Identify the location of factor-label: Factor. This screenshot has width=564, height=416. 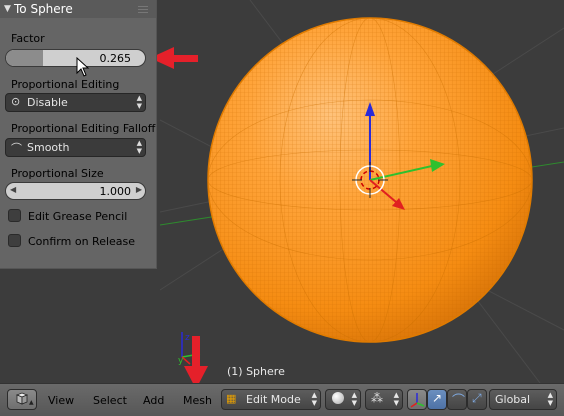
(28, 38).